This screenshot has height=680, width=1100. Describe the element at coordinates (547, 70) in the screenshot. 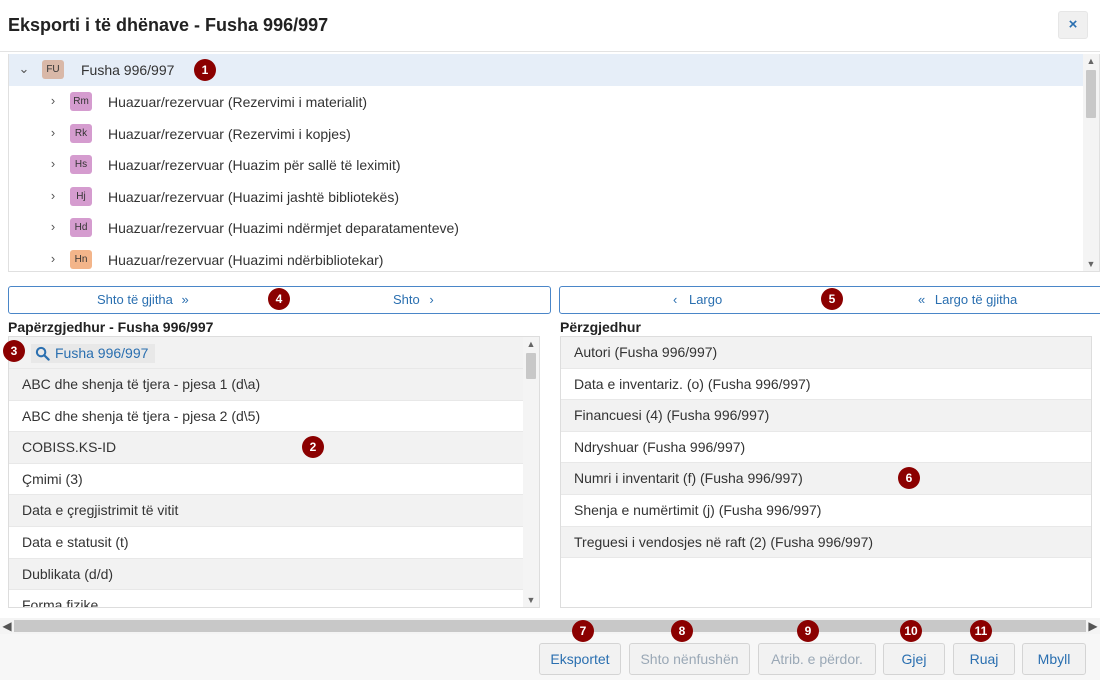

I see `tree-root-row: ⌄ FU Fusha 996/997` at that location.